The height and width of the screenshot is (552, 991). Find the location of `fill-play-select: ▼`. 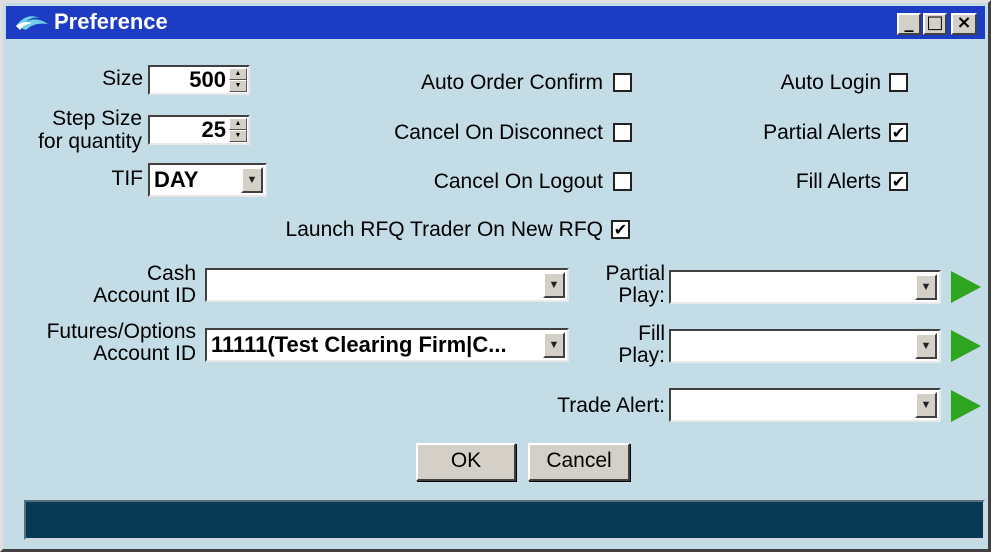

fill-play-select: ▼ is located at coordinates (805, 346).